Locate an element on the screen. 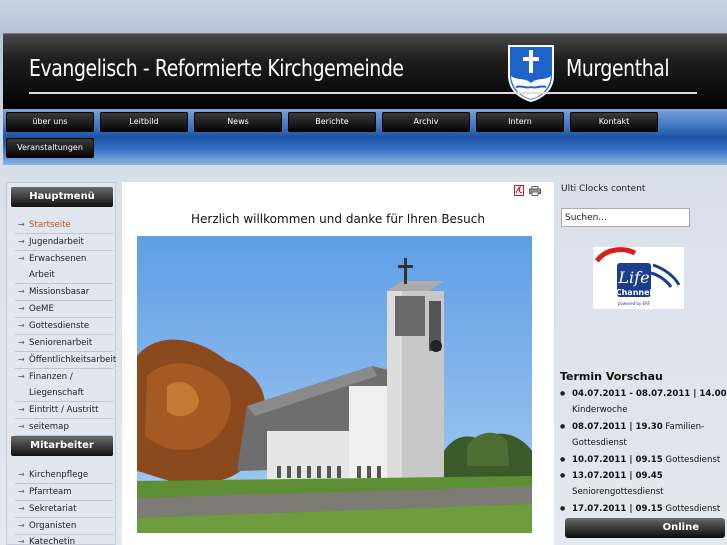  nav-leitbild: Leitbild is located at coordinates (144, 122).